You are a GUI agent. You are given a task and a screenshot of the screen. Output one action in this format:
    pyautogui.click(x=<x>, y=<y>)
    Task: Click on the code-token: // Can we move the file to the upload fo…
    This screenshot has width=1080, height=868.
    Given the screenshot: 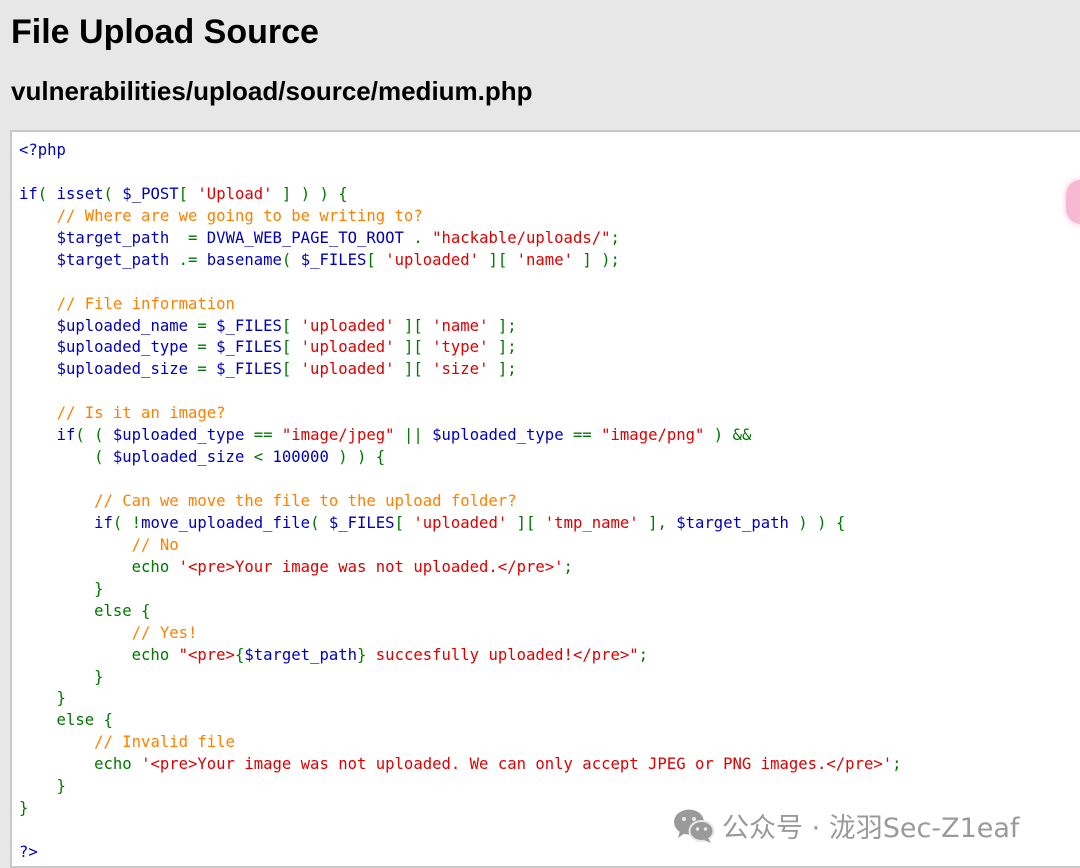 What is the action you would take?
    pyautogui.click(x=305, y=501)
    